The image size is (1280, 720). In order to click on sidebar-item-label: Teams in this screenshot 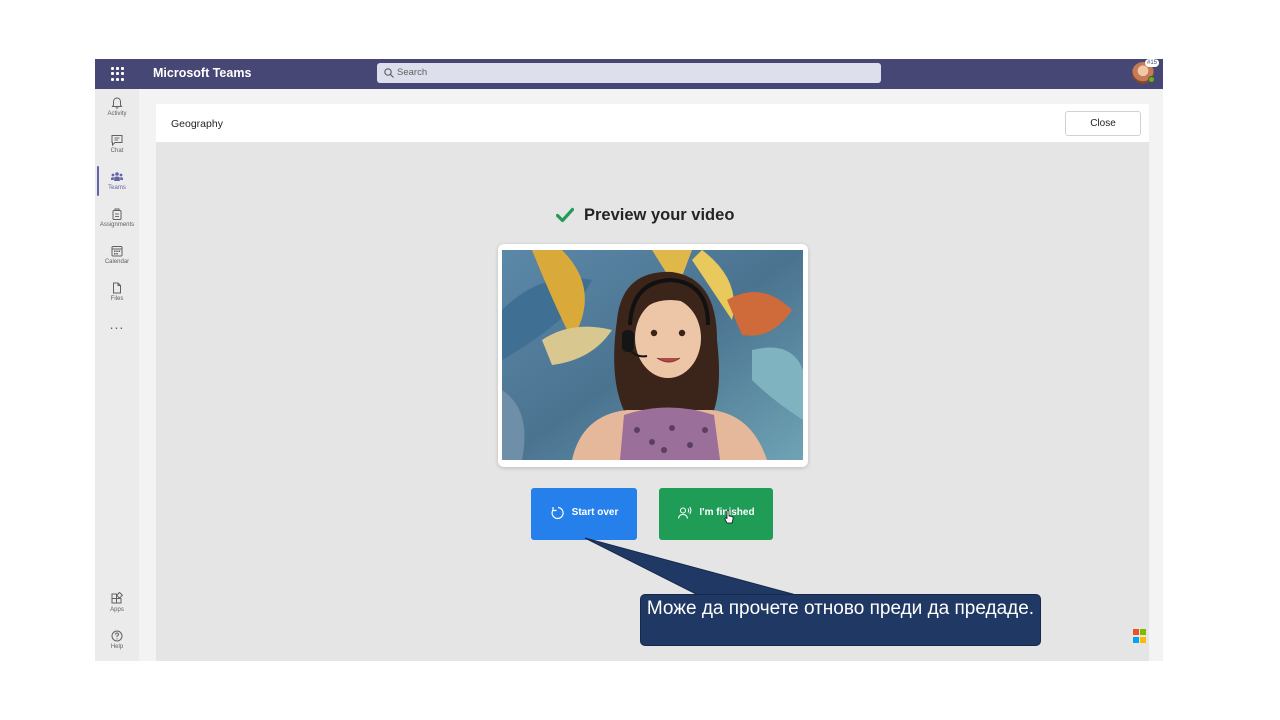, I will do `click(117, 188)`.